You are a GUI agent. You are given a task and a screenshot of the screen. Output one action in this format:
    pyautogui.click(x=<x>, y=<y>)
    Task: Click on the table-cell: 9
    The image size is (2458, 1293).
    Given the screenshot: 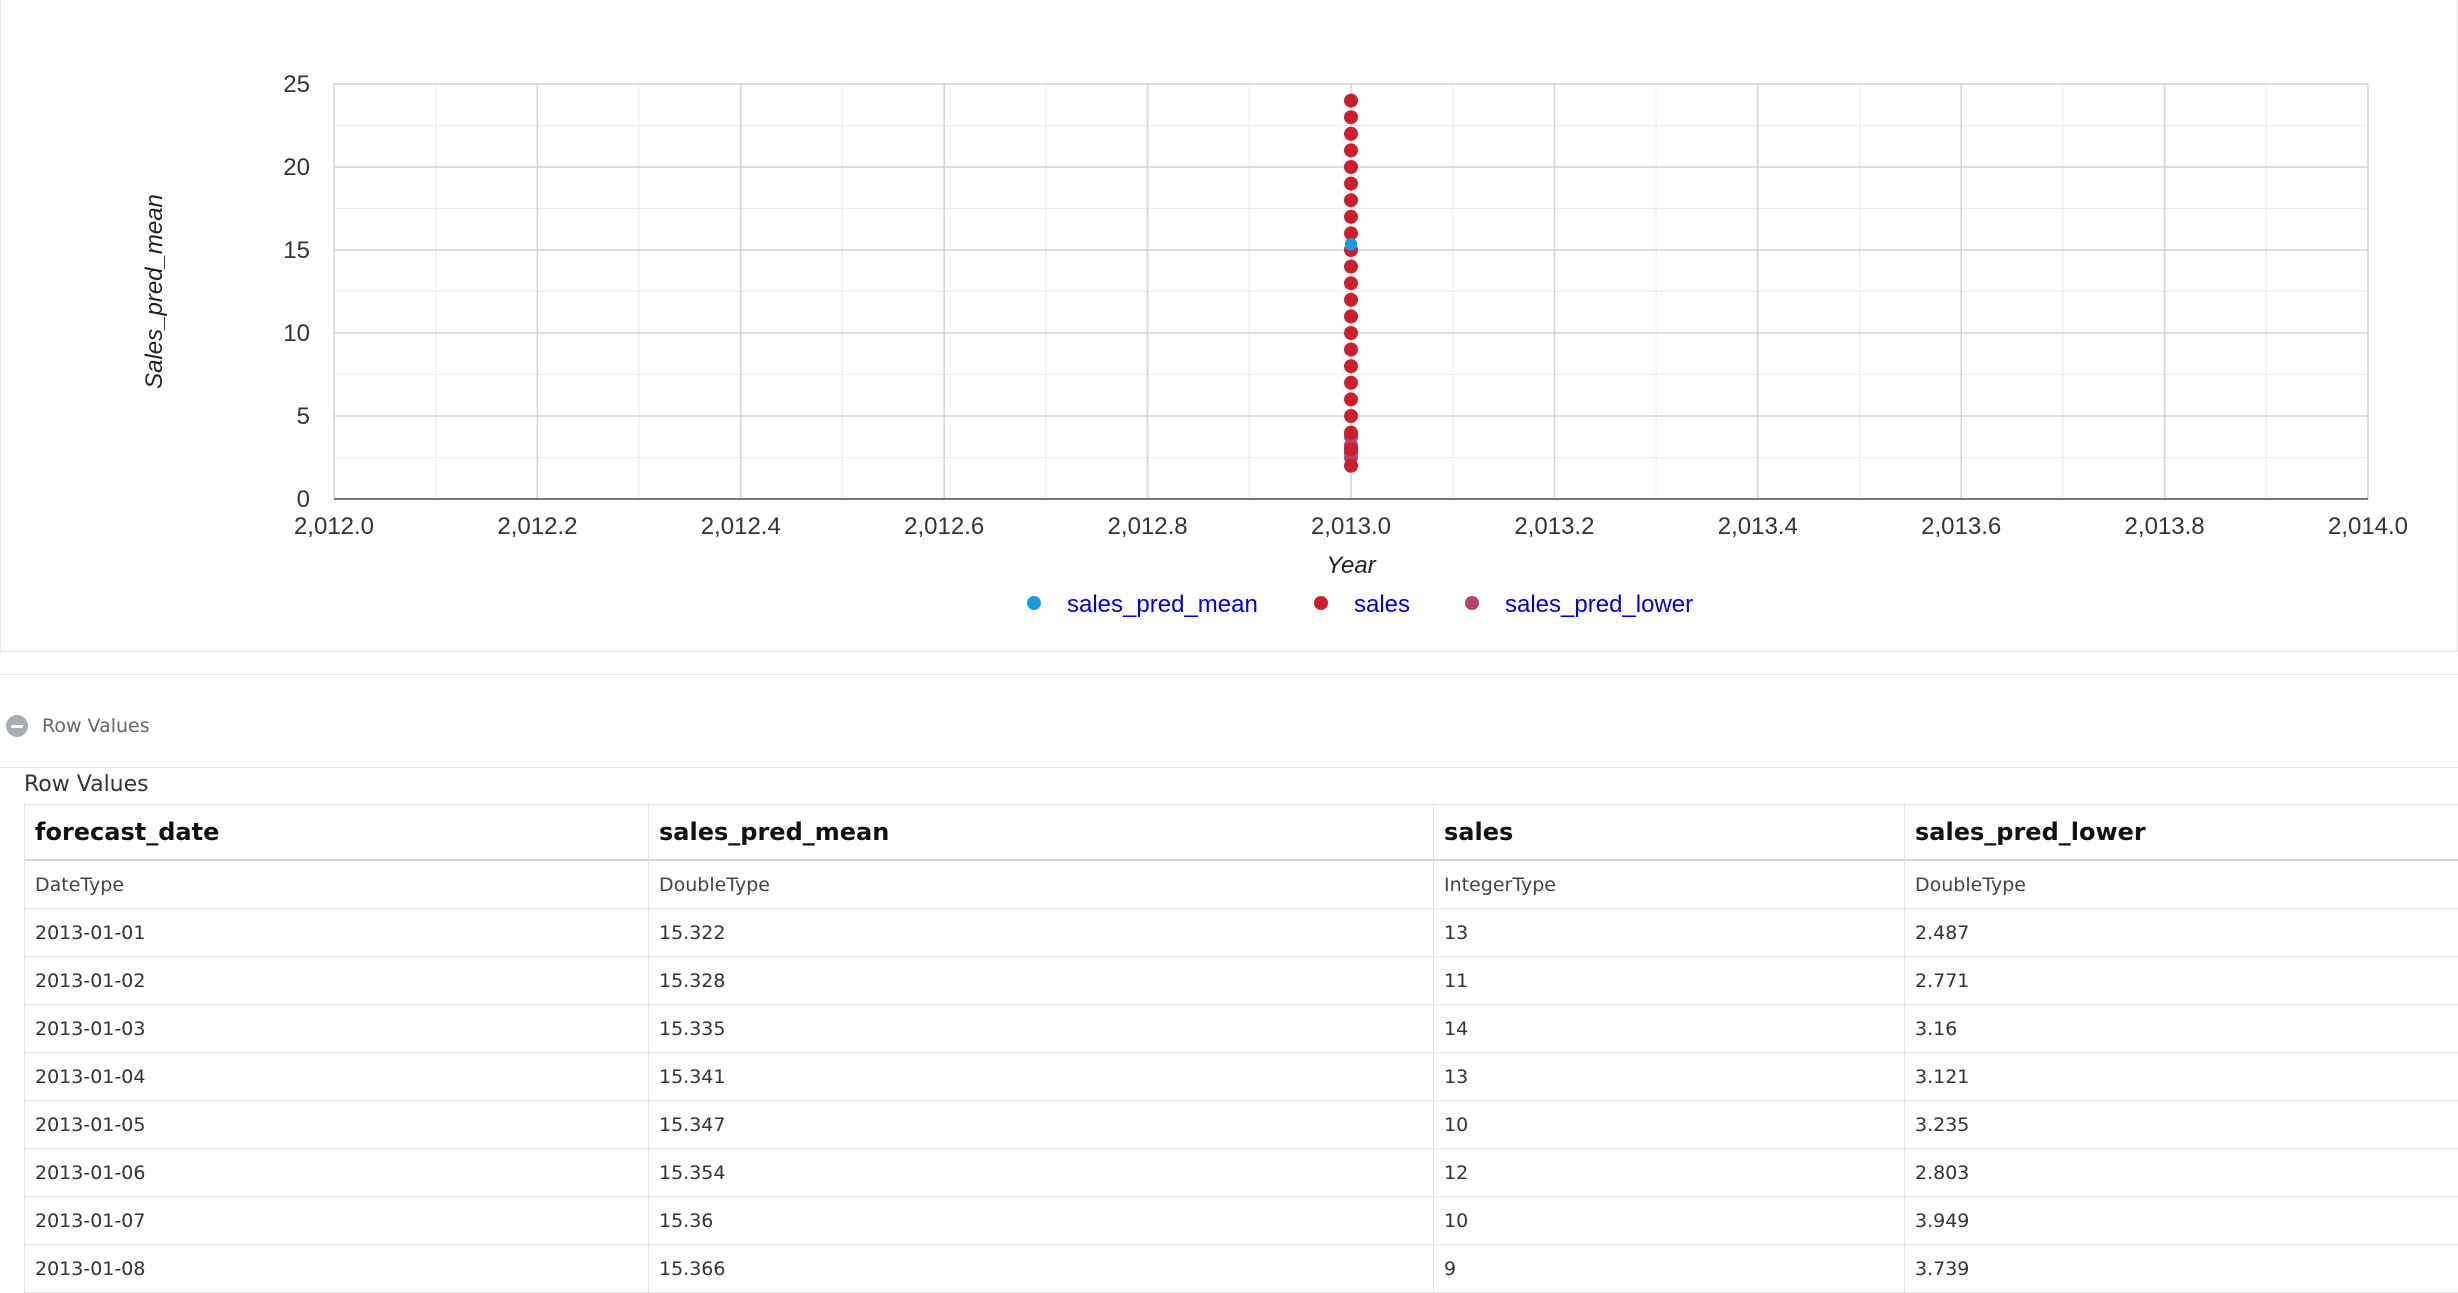 What is the action you would take?
    pyautogui.click(x=1669, y=1269)
    